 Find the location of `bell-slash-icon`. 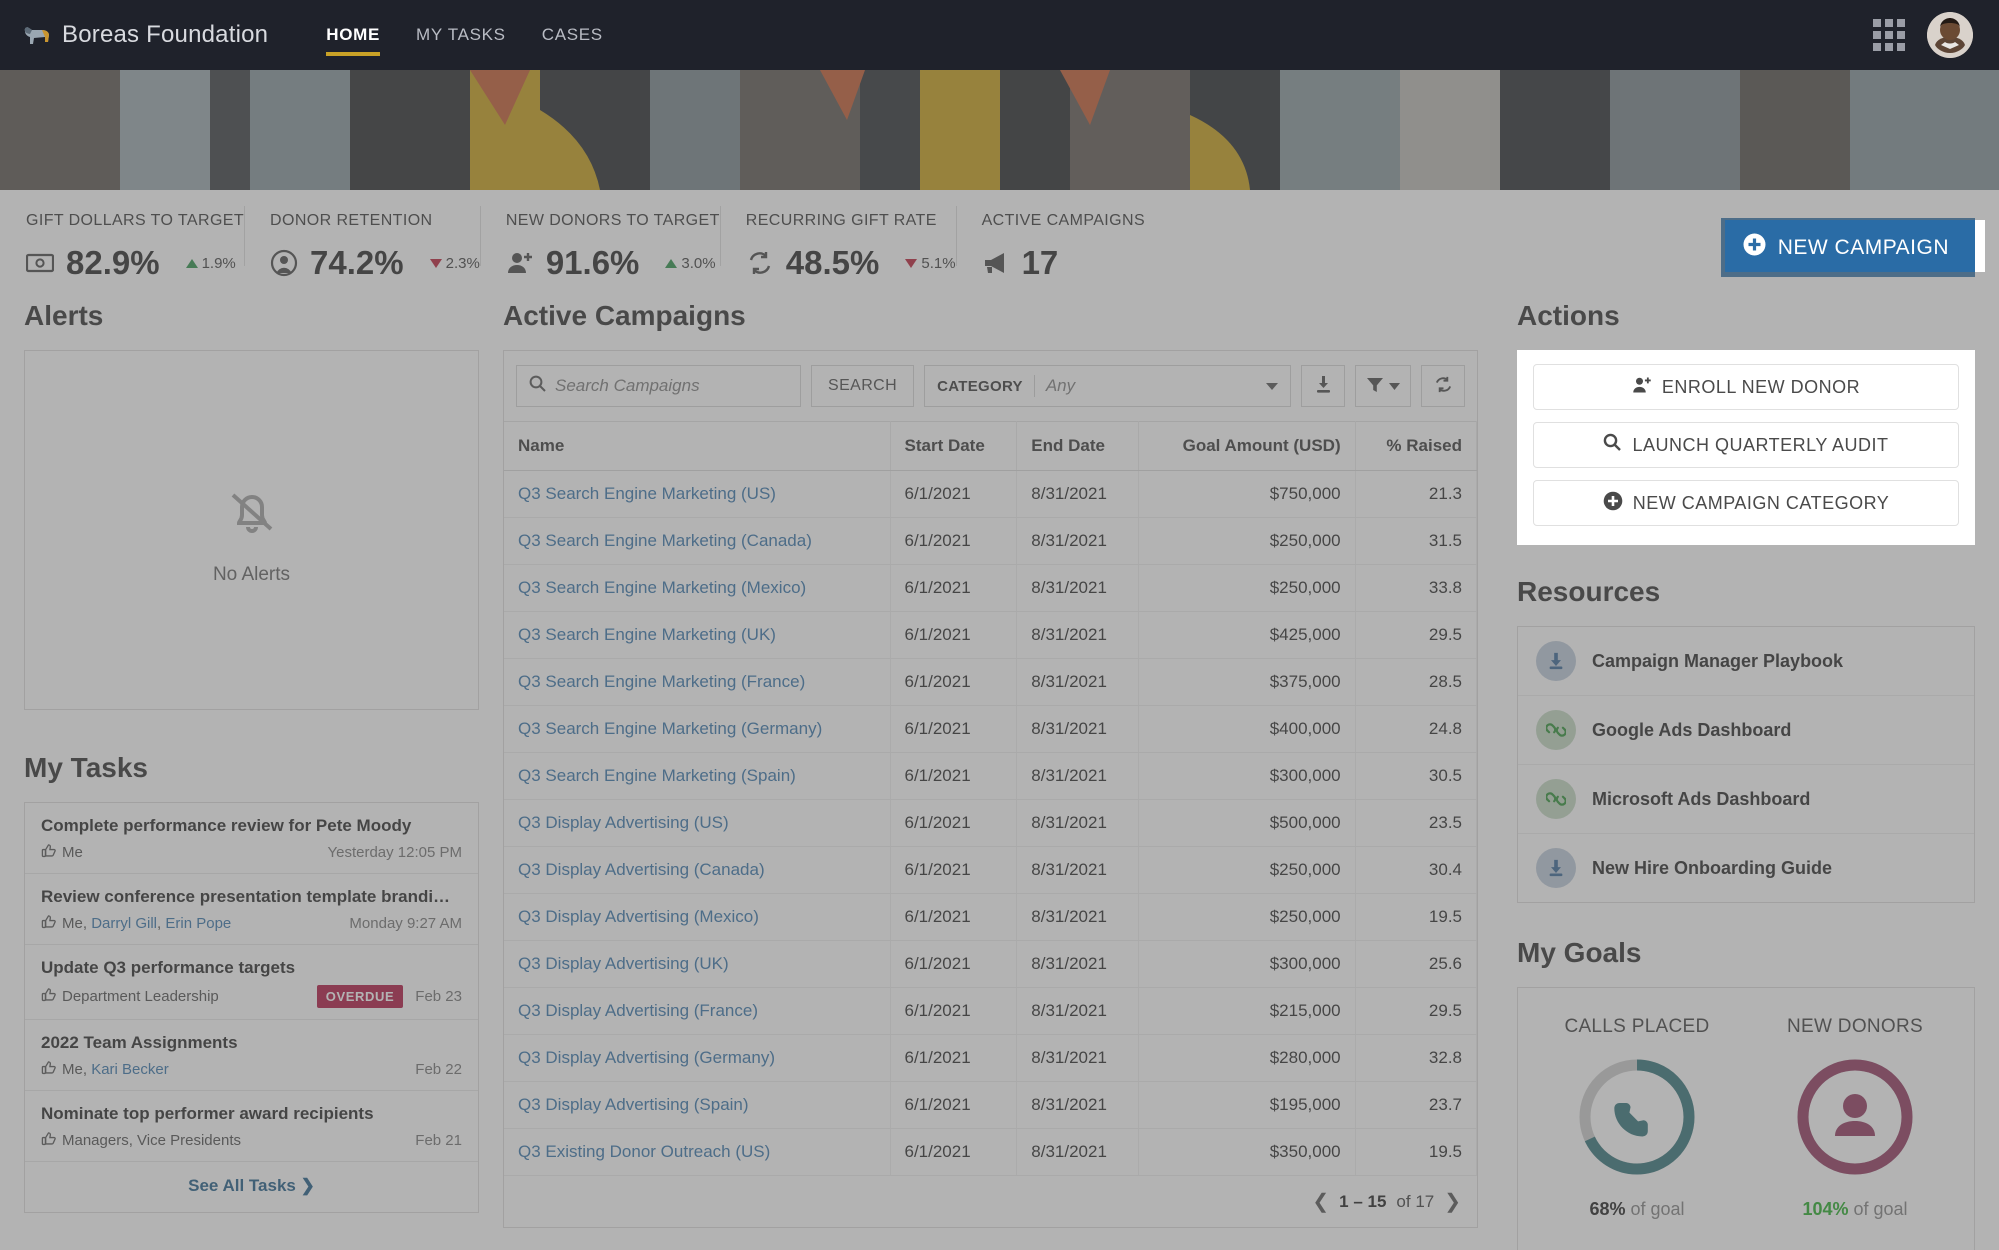

bell-slash-icon is located at coordinates (252, 512).